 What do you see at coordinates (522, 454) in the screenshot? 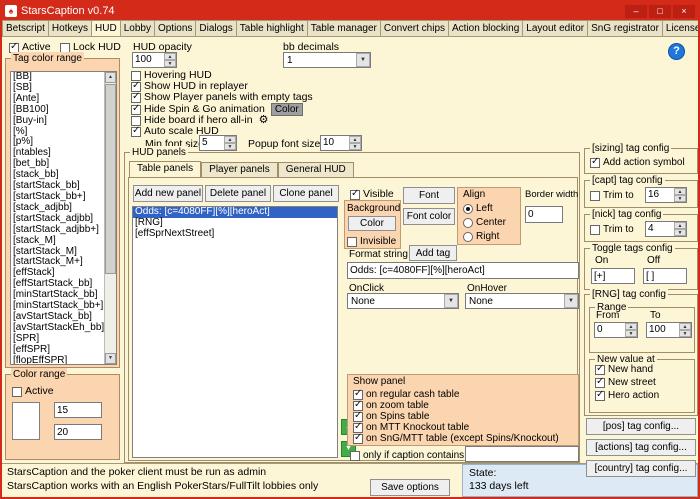
I see `caption-contains-input` at bounding box center [522, 454].